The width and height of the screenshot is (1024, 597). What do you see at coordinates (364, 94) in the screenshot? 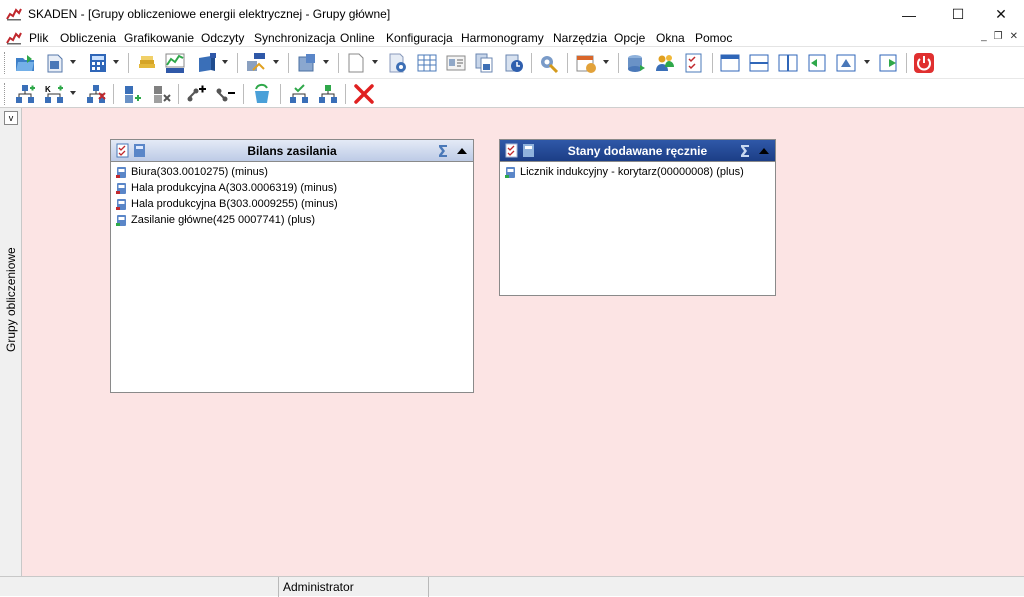
I see `delete-icon` at bounding box center [364, 94].